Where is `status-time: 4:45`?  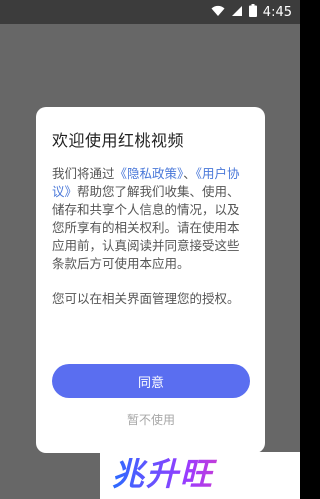
status-time: 4:45 is located at coordinates (277, 12).